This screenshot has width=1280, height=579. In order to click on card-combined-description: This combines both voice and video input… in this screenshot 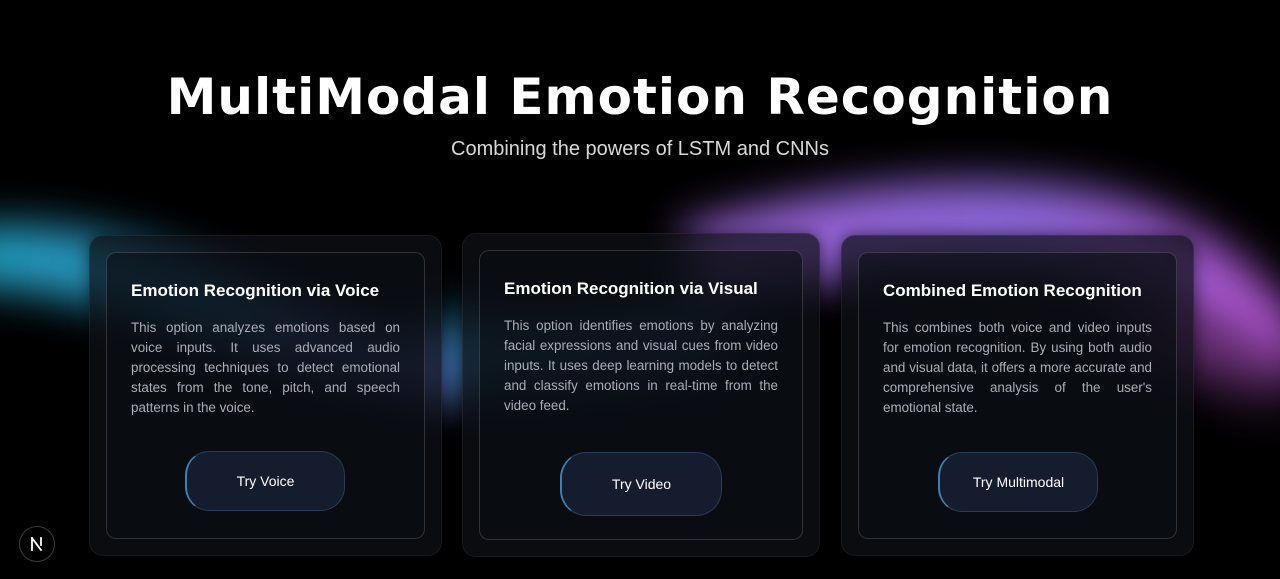, I will do `click(1017, 367)`.